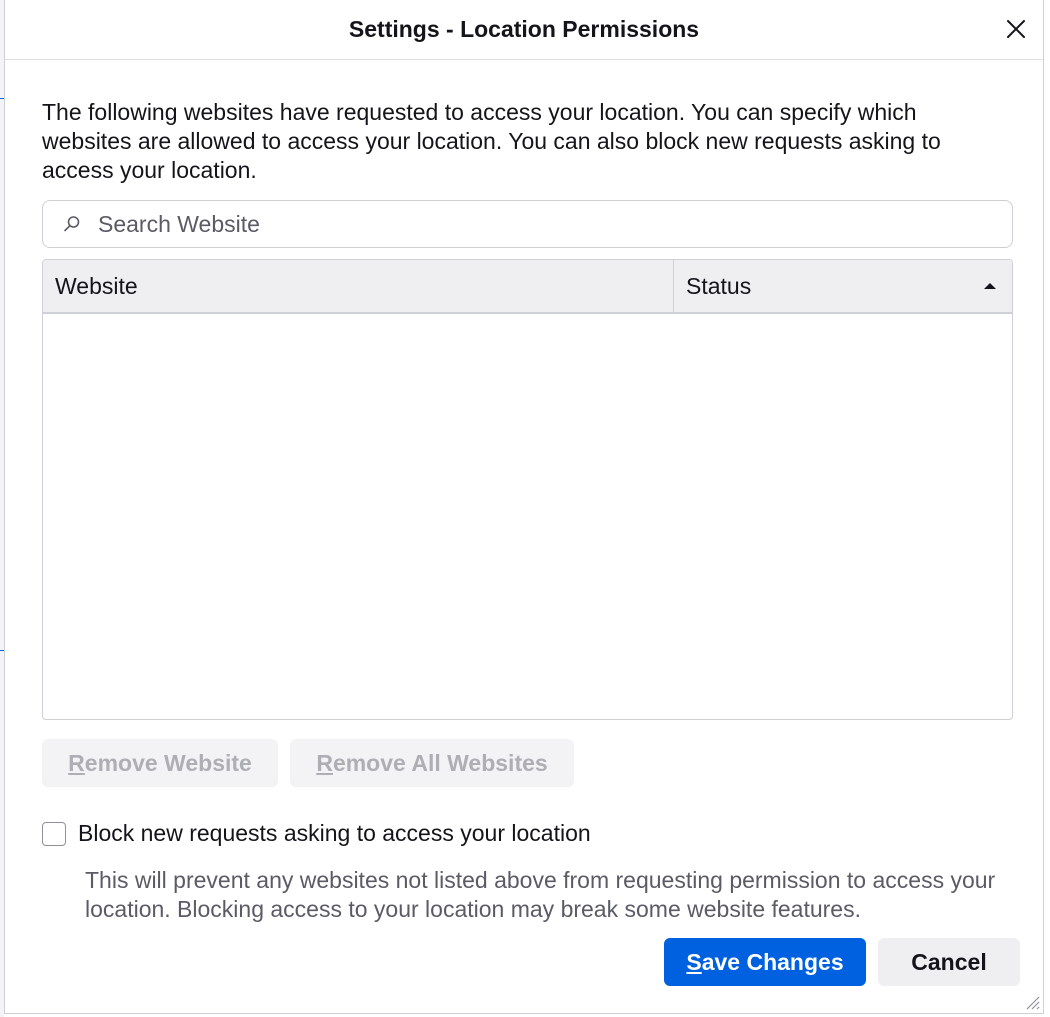 Image resolution: width=1050 pixels, height=1017 pixels. Describe the element at coordinates (949, 962) in the screenshot. I see `cancel-button: Cancel` at that location.